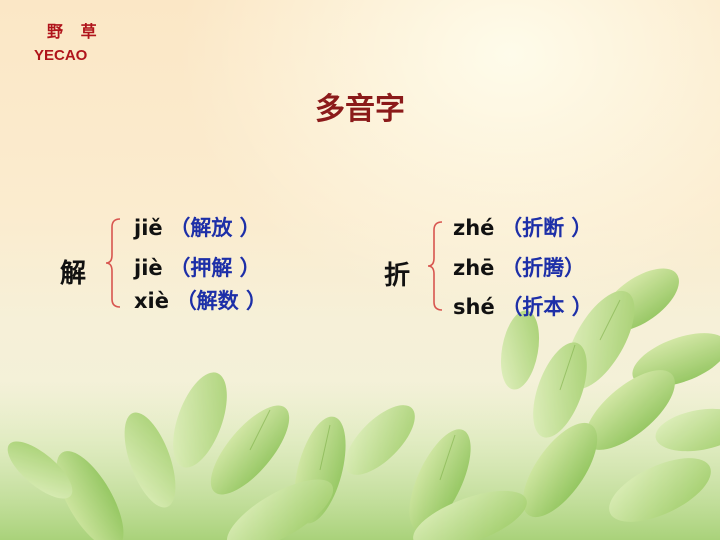 The image size is (720, 540). I want to click on example-word: （折本 ）, so click(547, 307).